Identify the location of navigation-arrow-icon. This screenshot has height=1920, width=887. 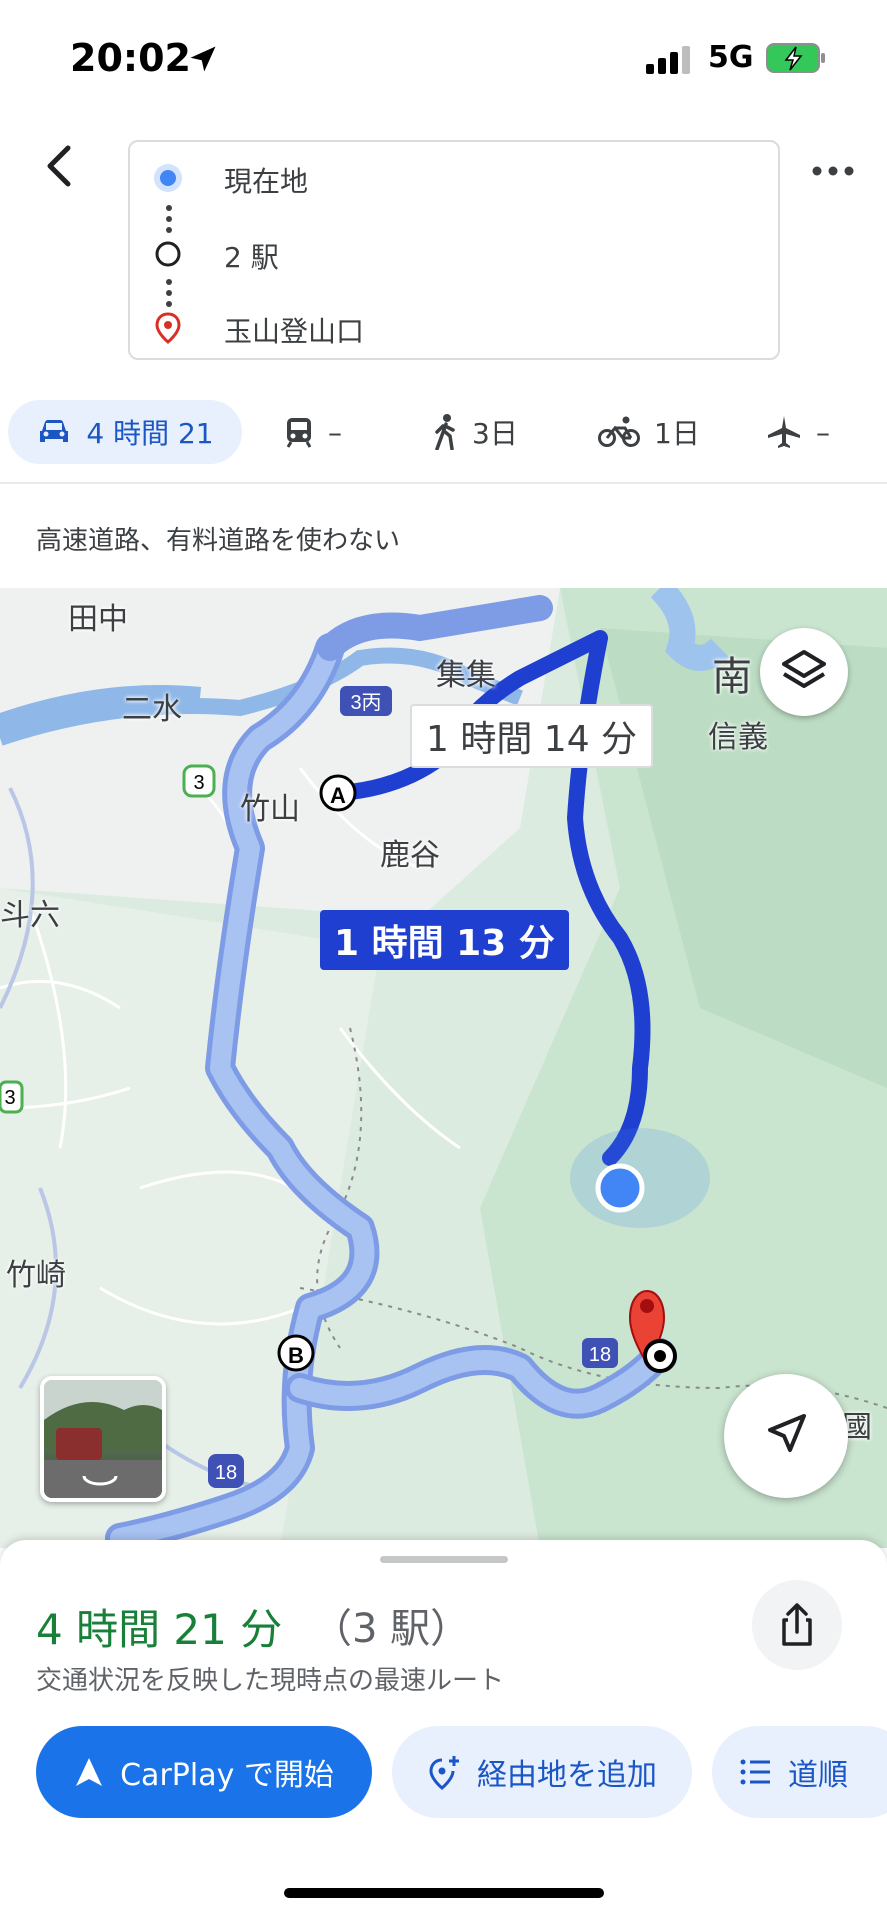
(787, 1433).